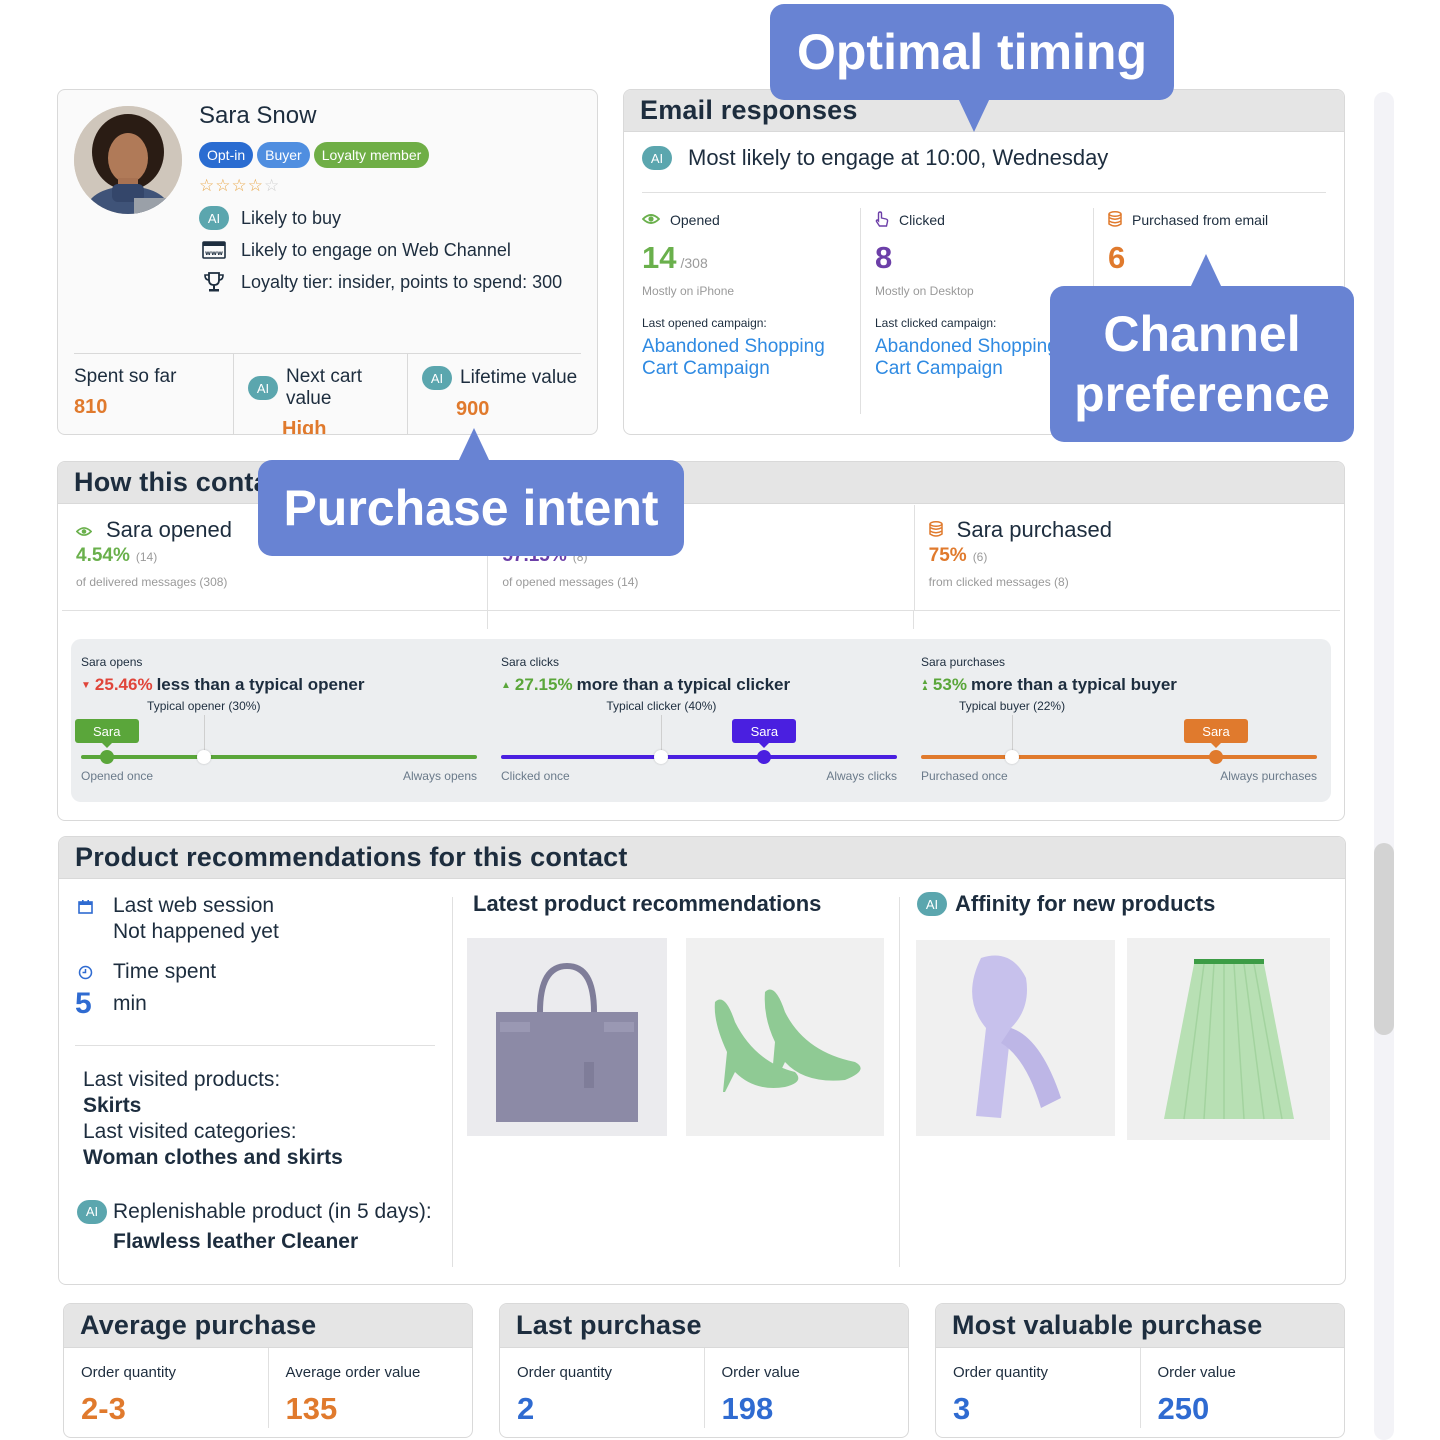 The width and height of the screenshot is (1440, 1440). What do you see at coordinates (128, 160) in the screenshot?
I see `avatar` at bounding box center [128, 160].